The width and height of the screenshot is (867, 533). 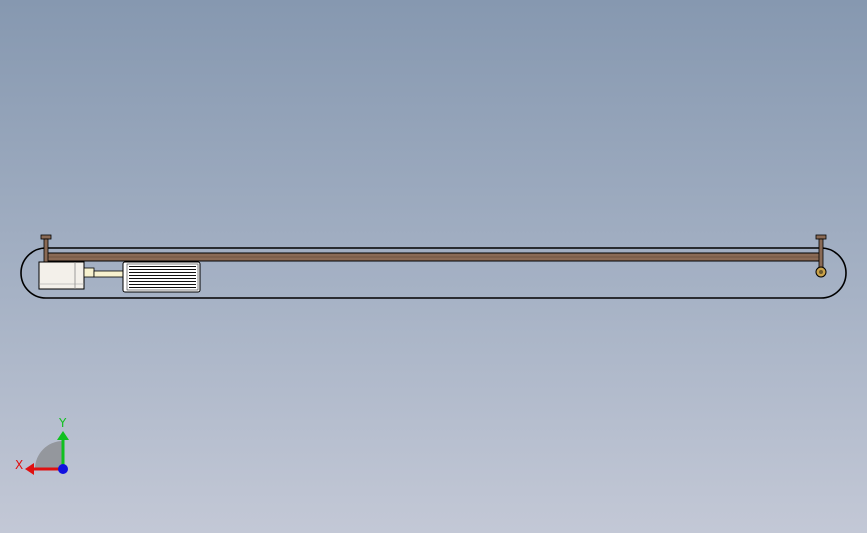 What do you see at coordinates (104, 272) in the screenshot?
I see `motor-coupling` at bounding box center [104, 272].